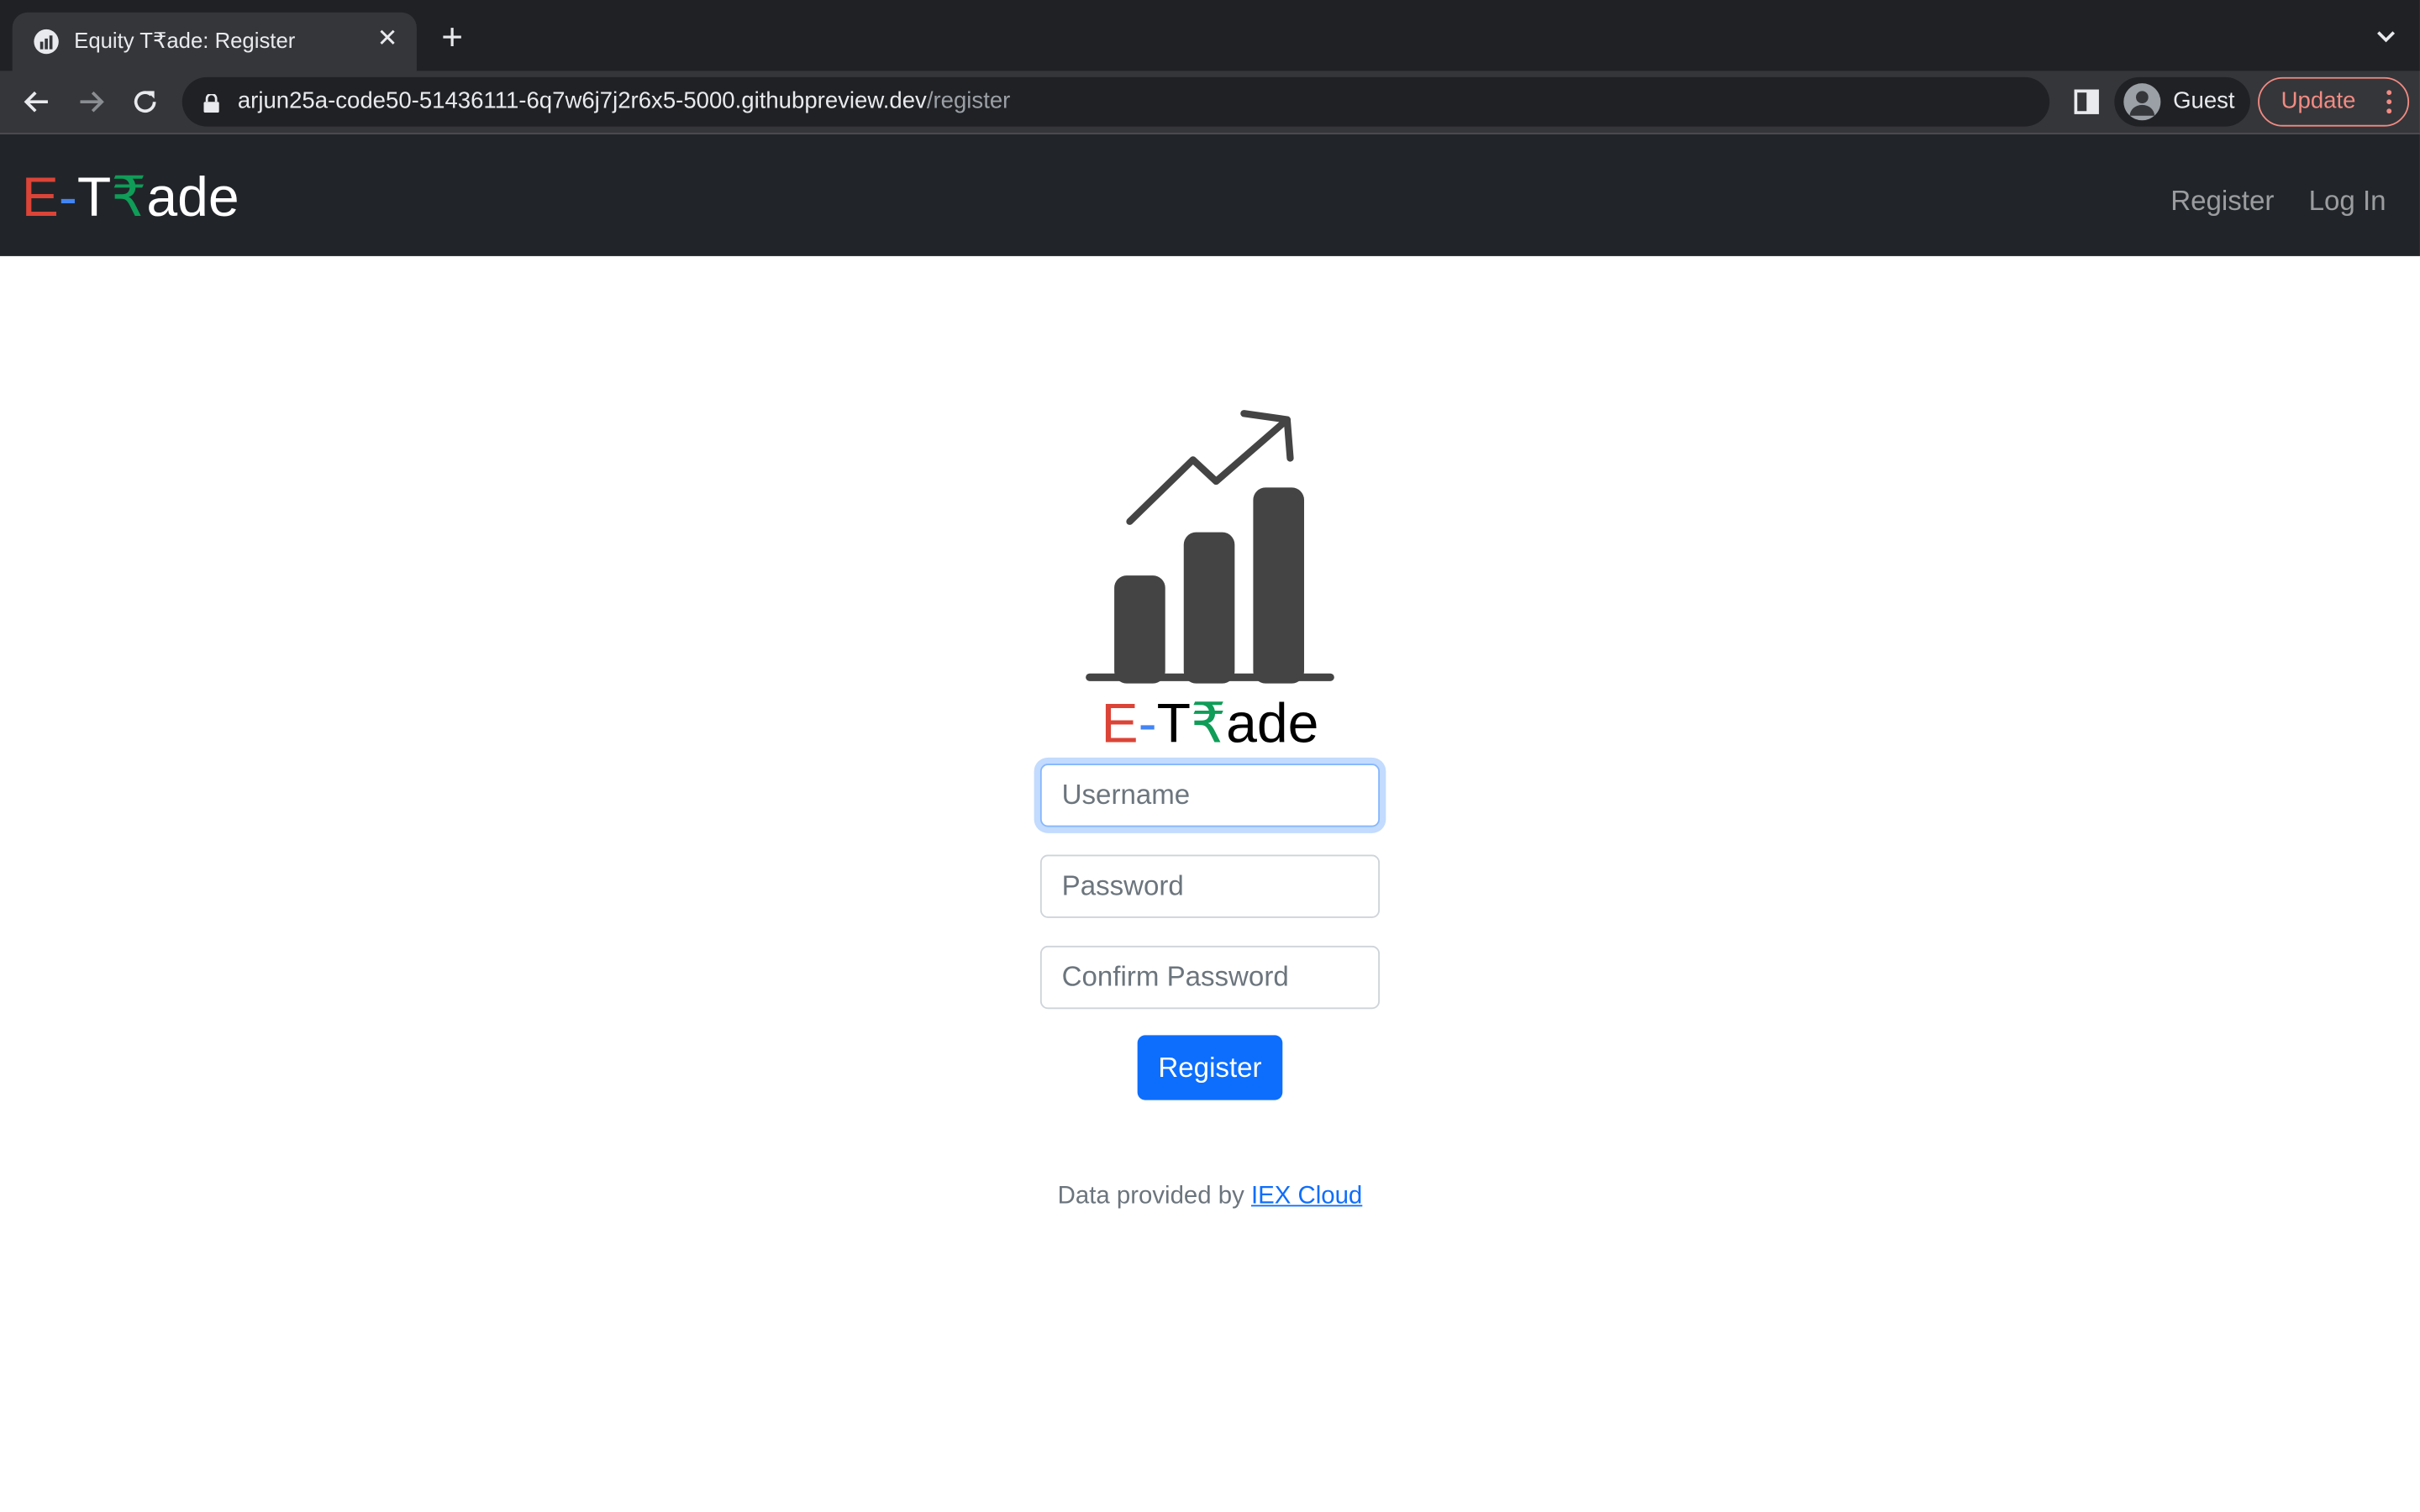 This screenshot has height=1512, width=2420. What do you see at coordinates (1210, 547) in the screenshot?
I see `growth-chart-logo-icon` at bounding box center [1210, 547].